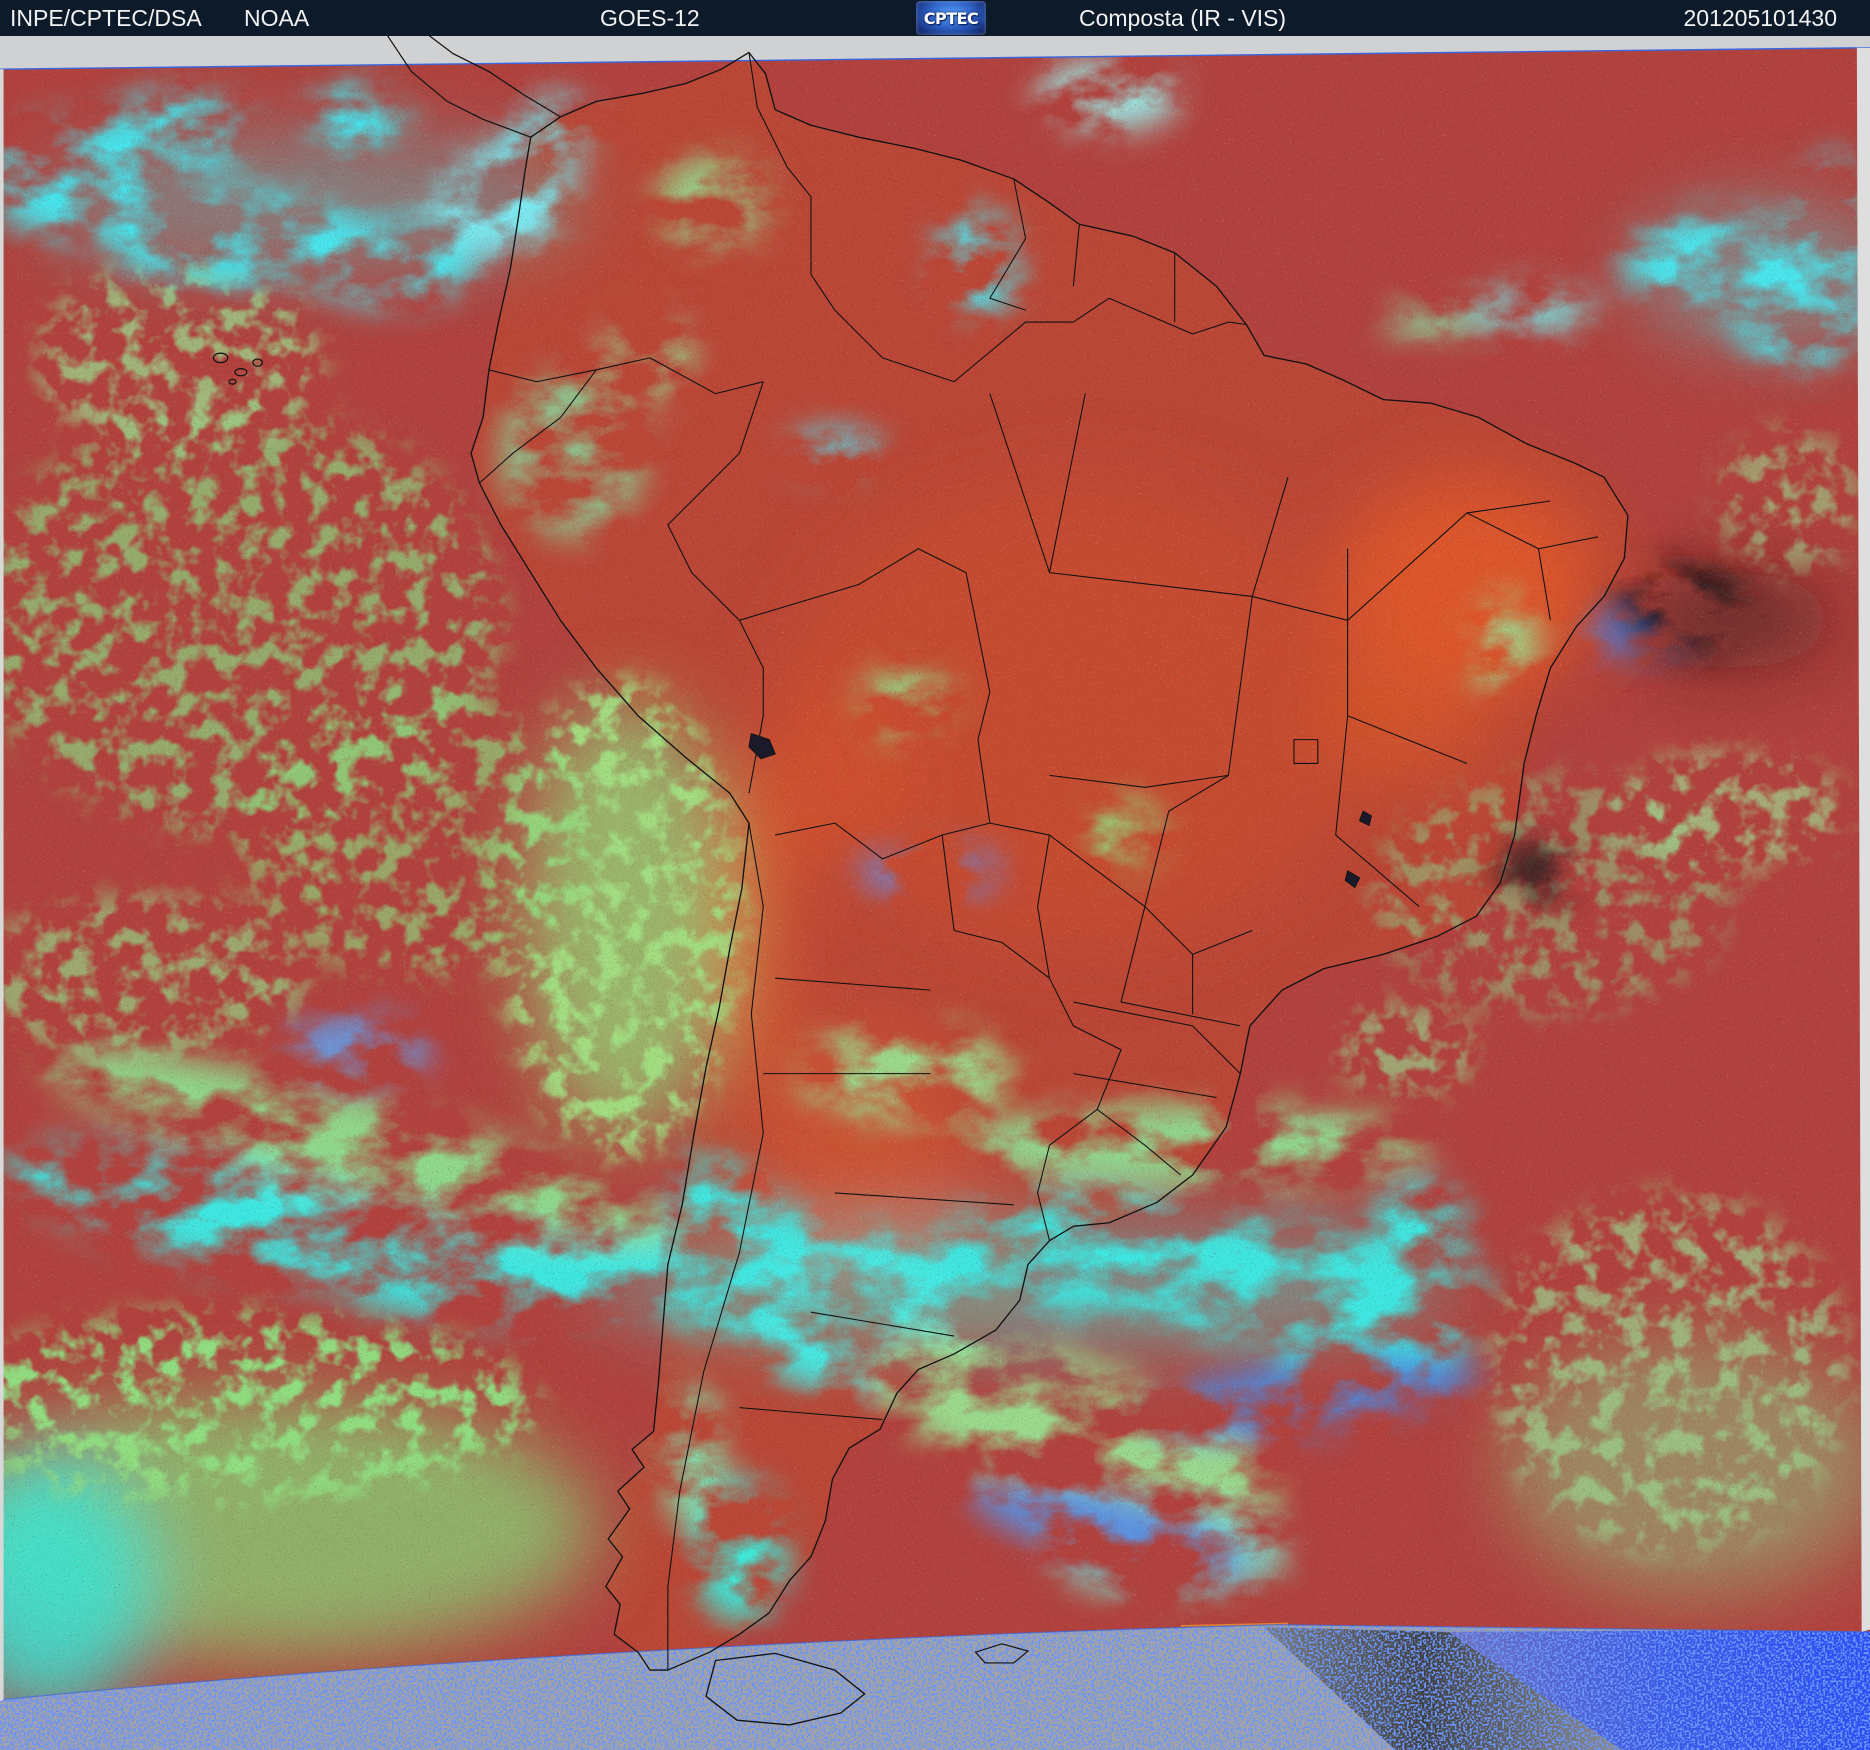 This screenshot has height=1750, width=1870. What do you see at coordinates (1760, 18) in the screenshot?
I see `timestamp-label: 201205101430` at bounding box center [1760, 18].